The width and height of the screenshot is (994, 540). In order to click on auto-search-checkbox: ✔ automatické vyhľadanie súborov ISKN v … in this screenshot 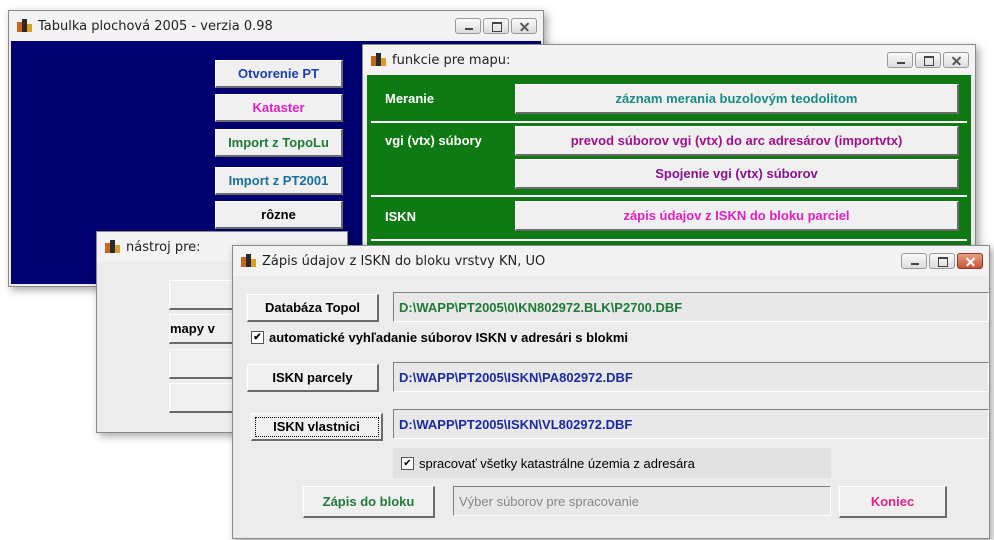, I will do `click(439, 337)`.